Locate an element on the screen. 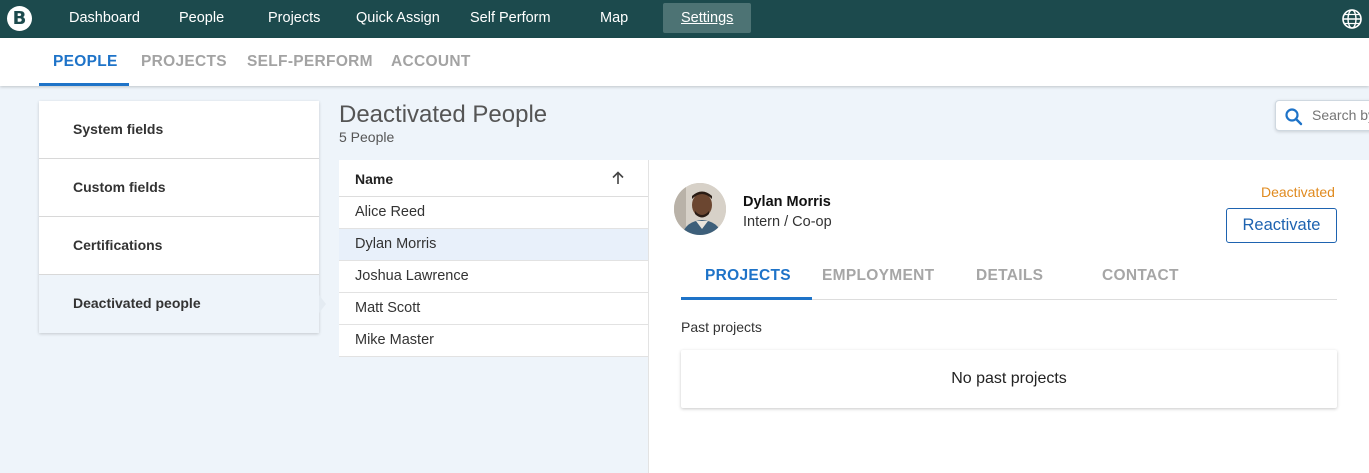  person-photo is located at coordinates (700, 209).